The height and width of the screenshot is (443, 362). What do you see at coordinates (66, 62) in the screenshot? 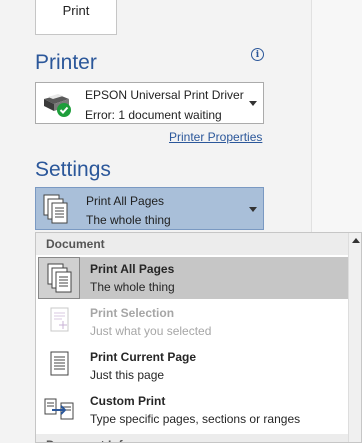
I see `printer-section-title: Printer` at bounding box center [66, 62].